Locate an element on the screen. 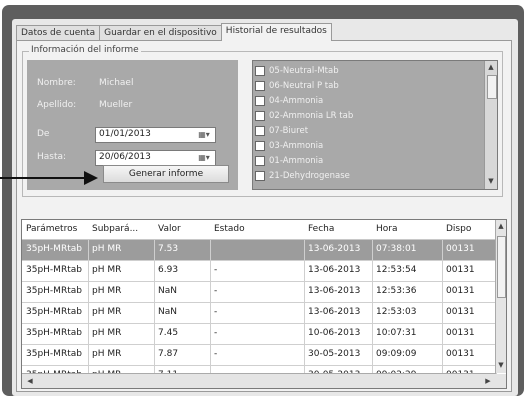 This screenshot has height=400, width=527. parameter-label: 06-Neutral P tab is located at coordinates (304, 86).